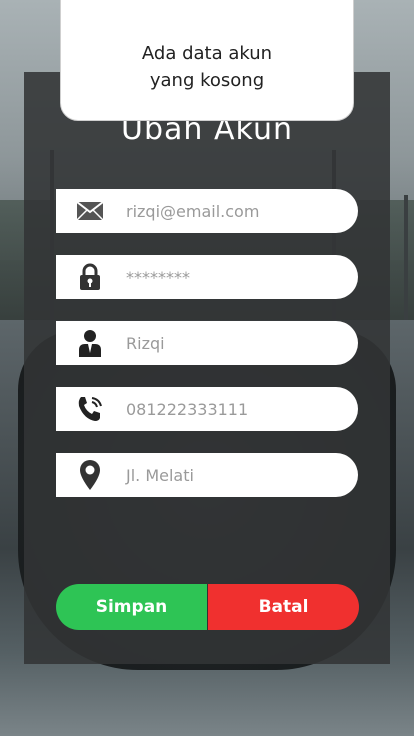  What do you see at coordinates (193, 211) in the screenshot?
I see `email-value: rizqi@email.com` at bounding box center [193, 211].